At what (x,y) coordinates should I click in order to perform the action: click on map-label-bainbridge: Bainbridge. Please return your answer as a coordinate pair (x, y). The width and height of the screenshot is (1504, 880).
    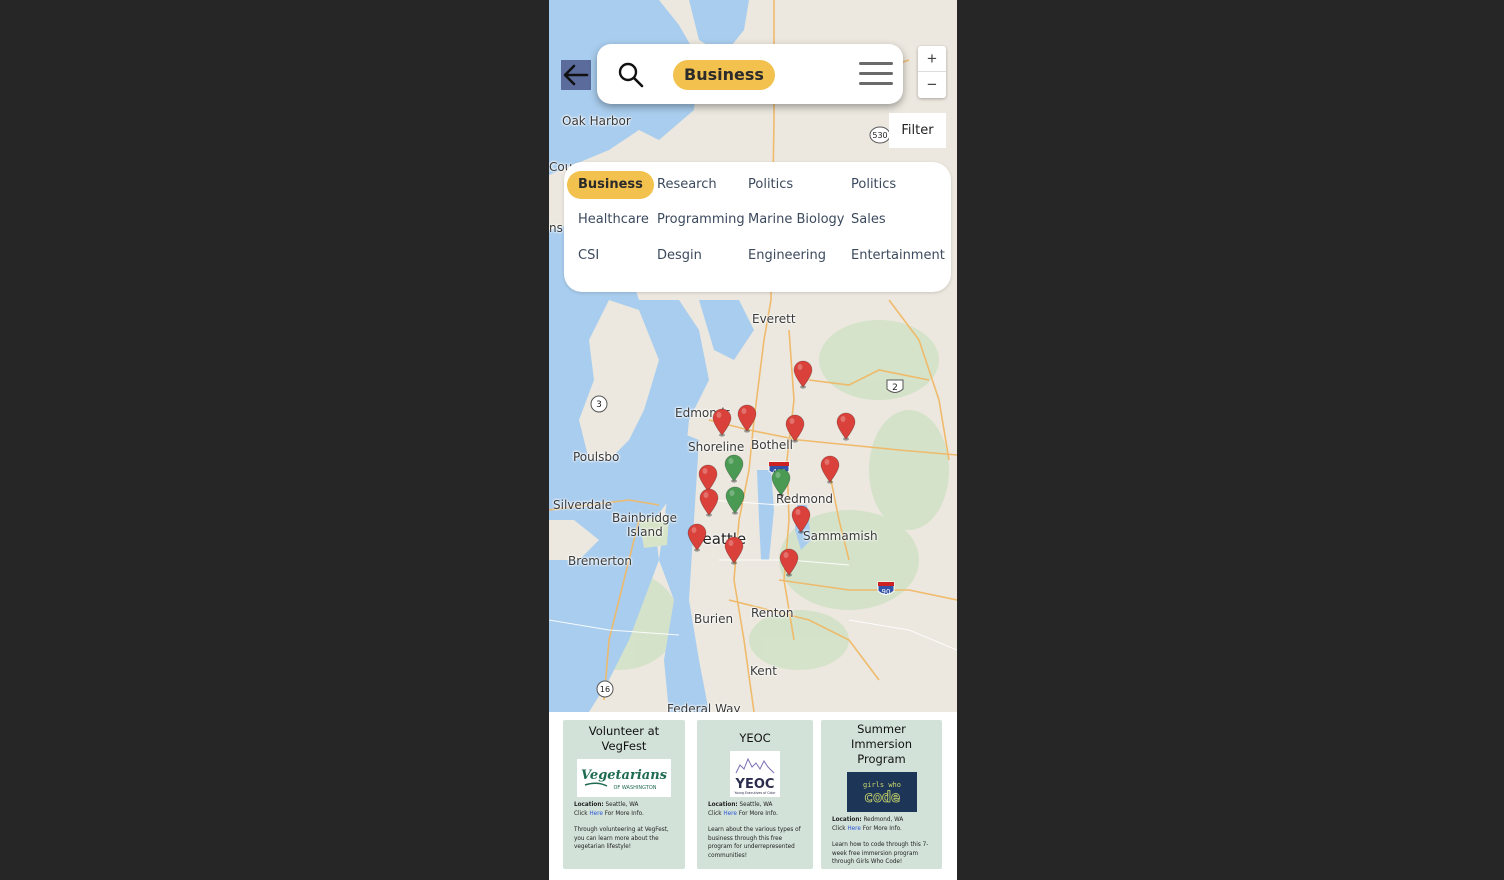
    Looking at the image, I should click on (645, 518).